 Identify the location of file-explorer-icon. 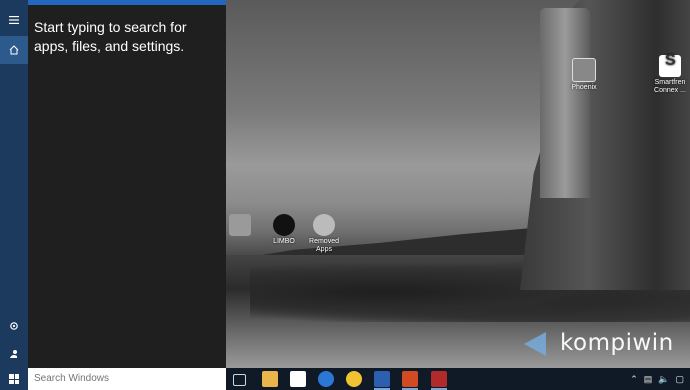
(270, 379).